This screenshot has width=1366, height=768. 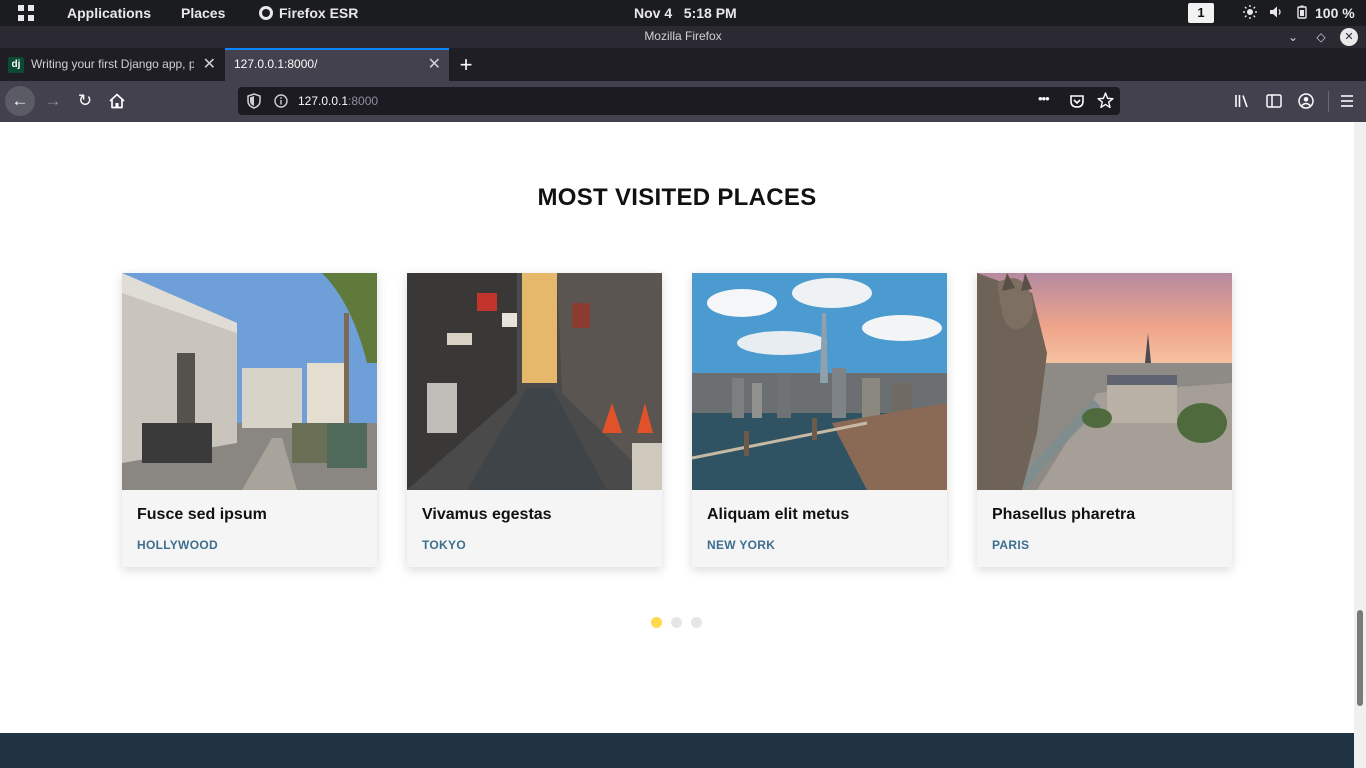 I want to click on card-place: HOLLYWOOD, so click(x=177, y=545).